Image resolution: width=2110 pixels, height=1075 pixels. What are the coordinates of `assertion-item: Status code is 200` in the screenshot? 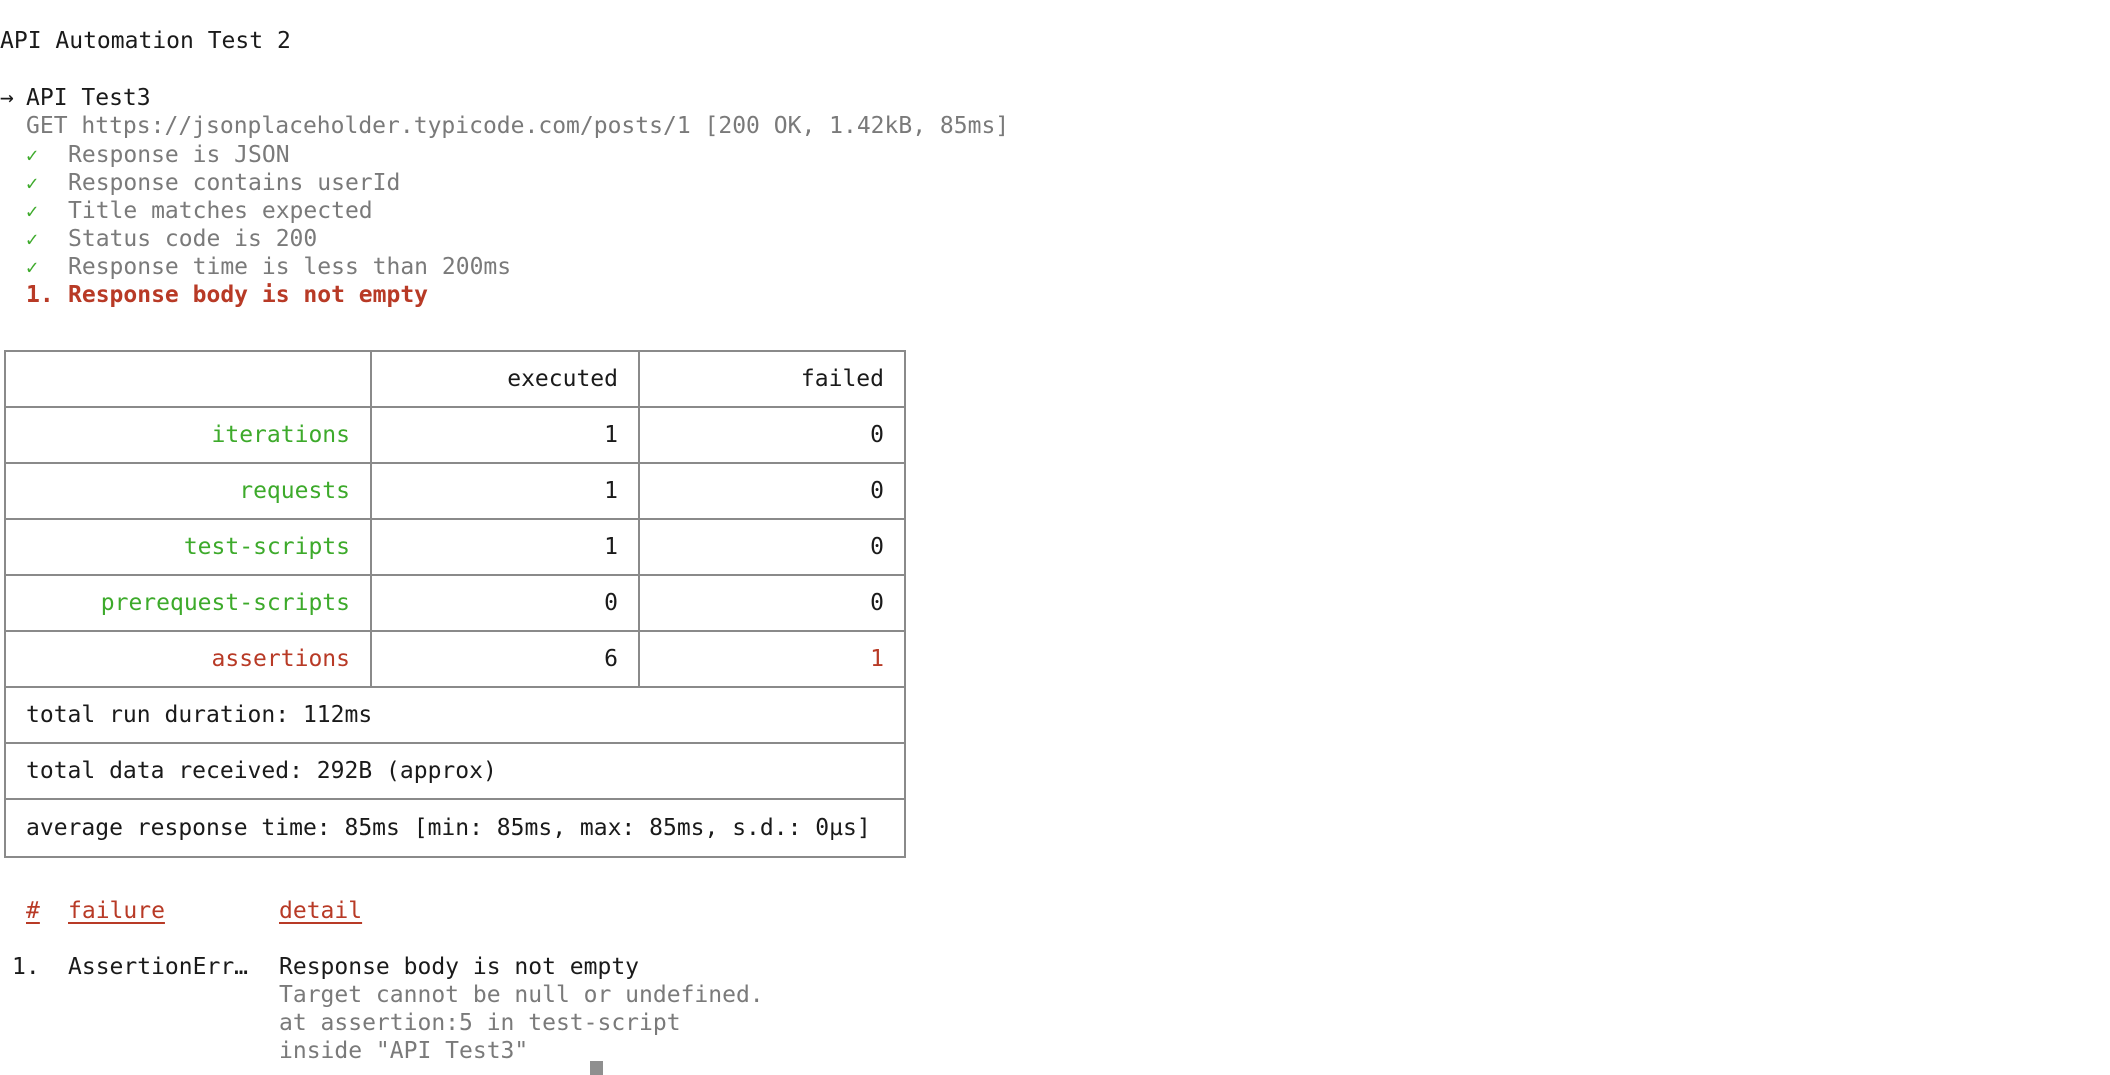 It's located at (193, 239).